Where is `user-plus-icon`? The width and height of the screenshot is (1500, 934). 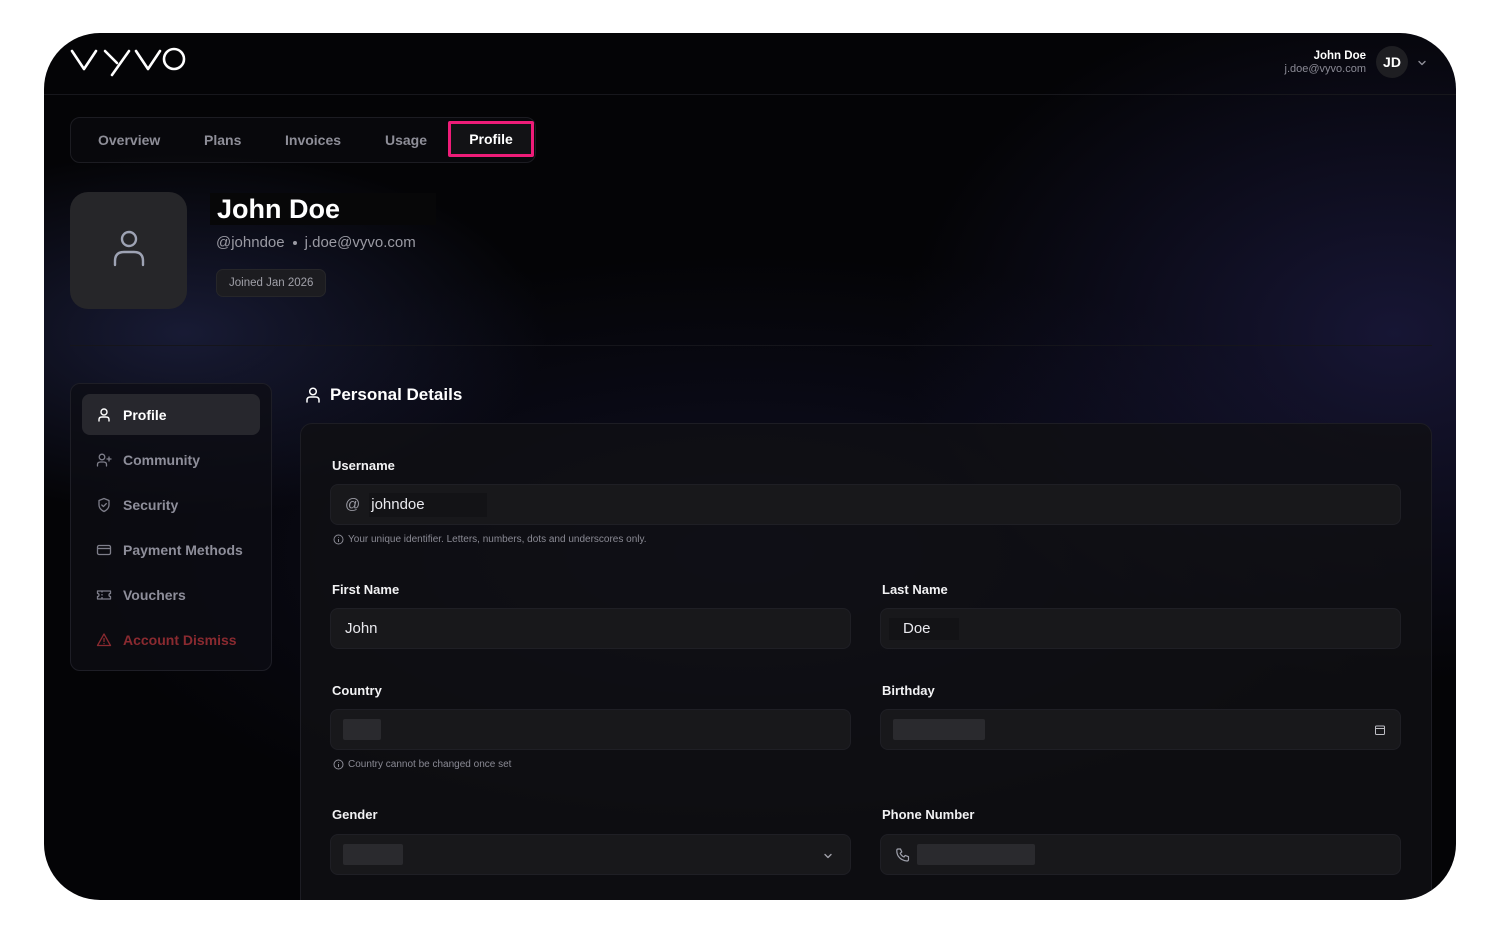 user-plus-icon is located at coordinates (104, 460).